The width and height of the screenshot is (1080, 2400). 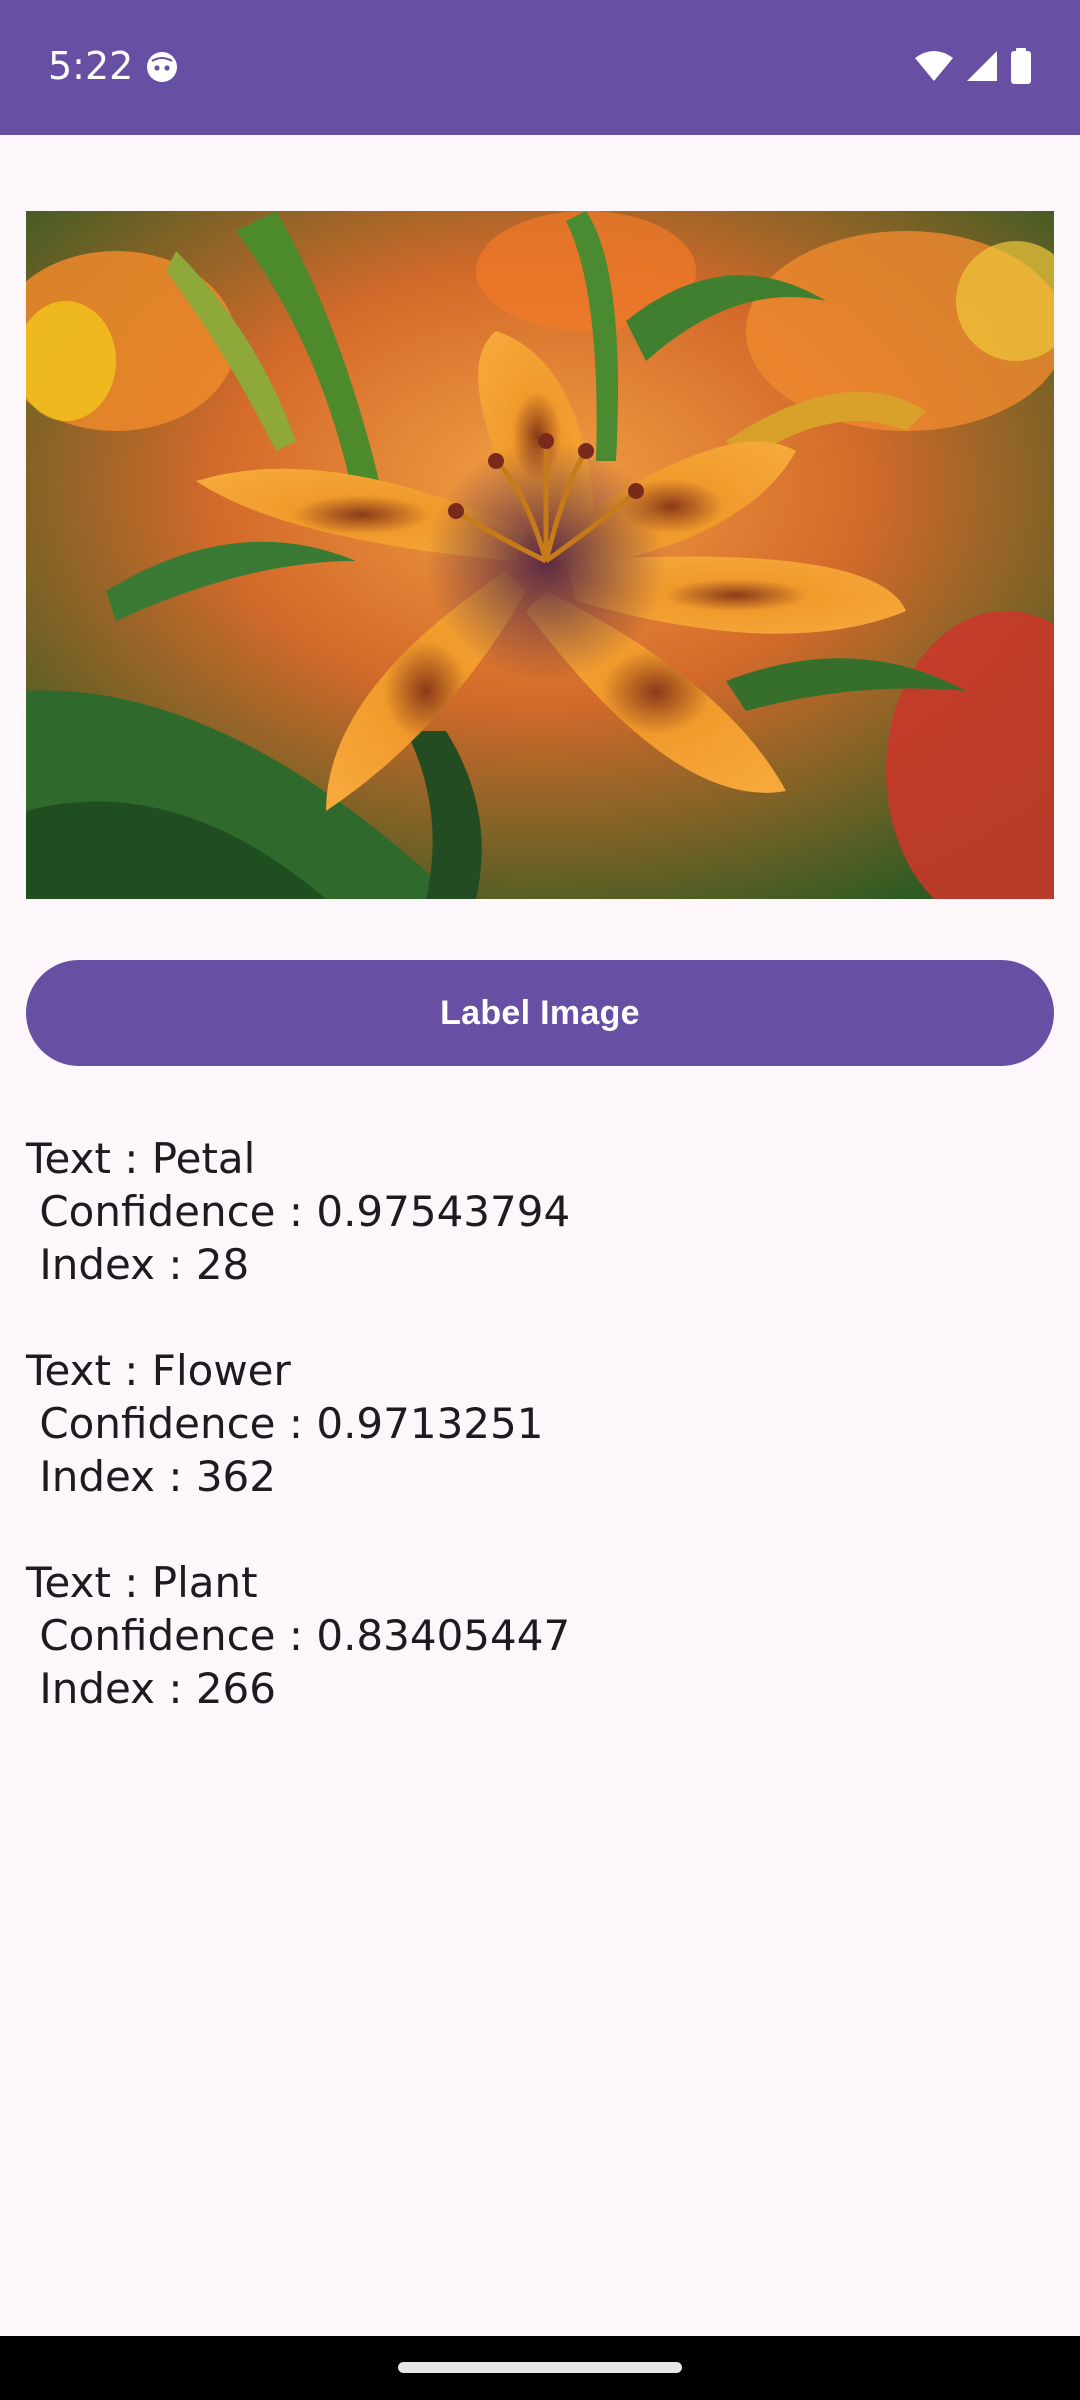 What do you see at coordinates (158, 1370) in the screenshot?
I see `result-text: Text : Flower` at bounding box center [158, 1370].